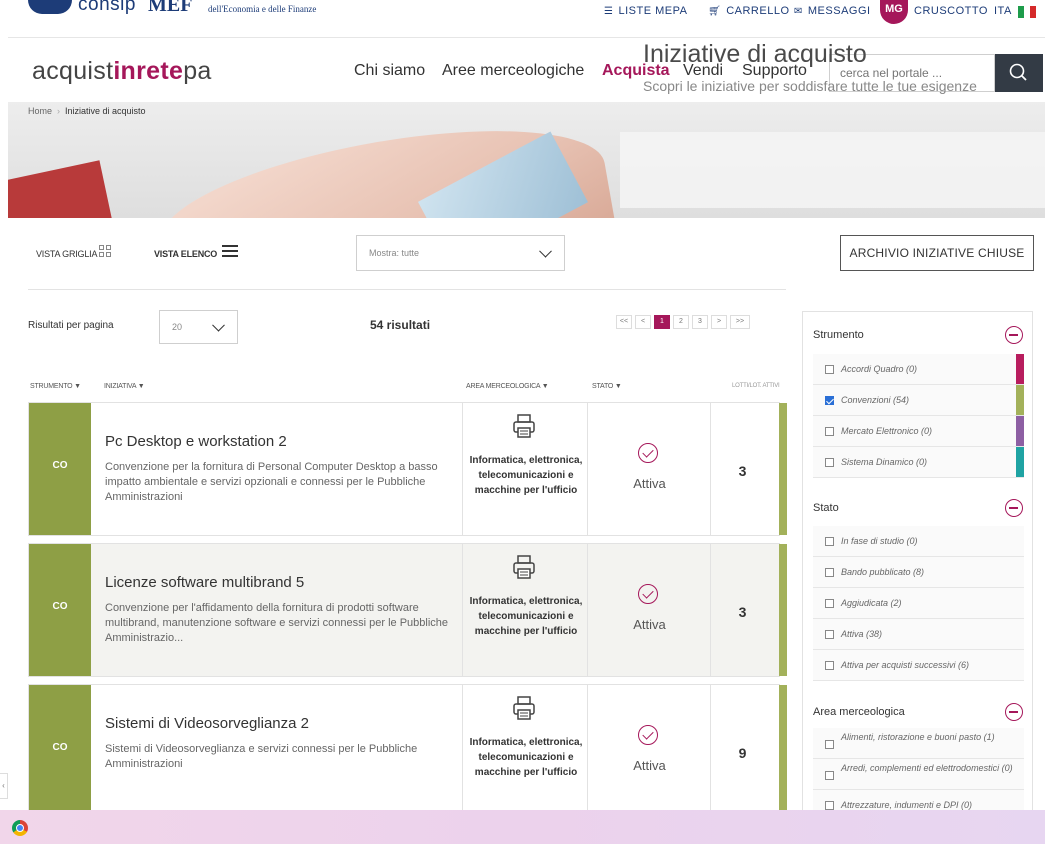 The image size is (1045, 844). Describe the element at coordinates (218, 325) in the screenshot. I see `chevron-down-icon` at that location.